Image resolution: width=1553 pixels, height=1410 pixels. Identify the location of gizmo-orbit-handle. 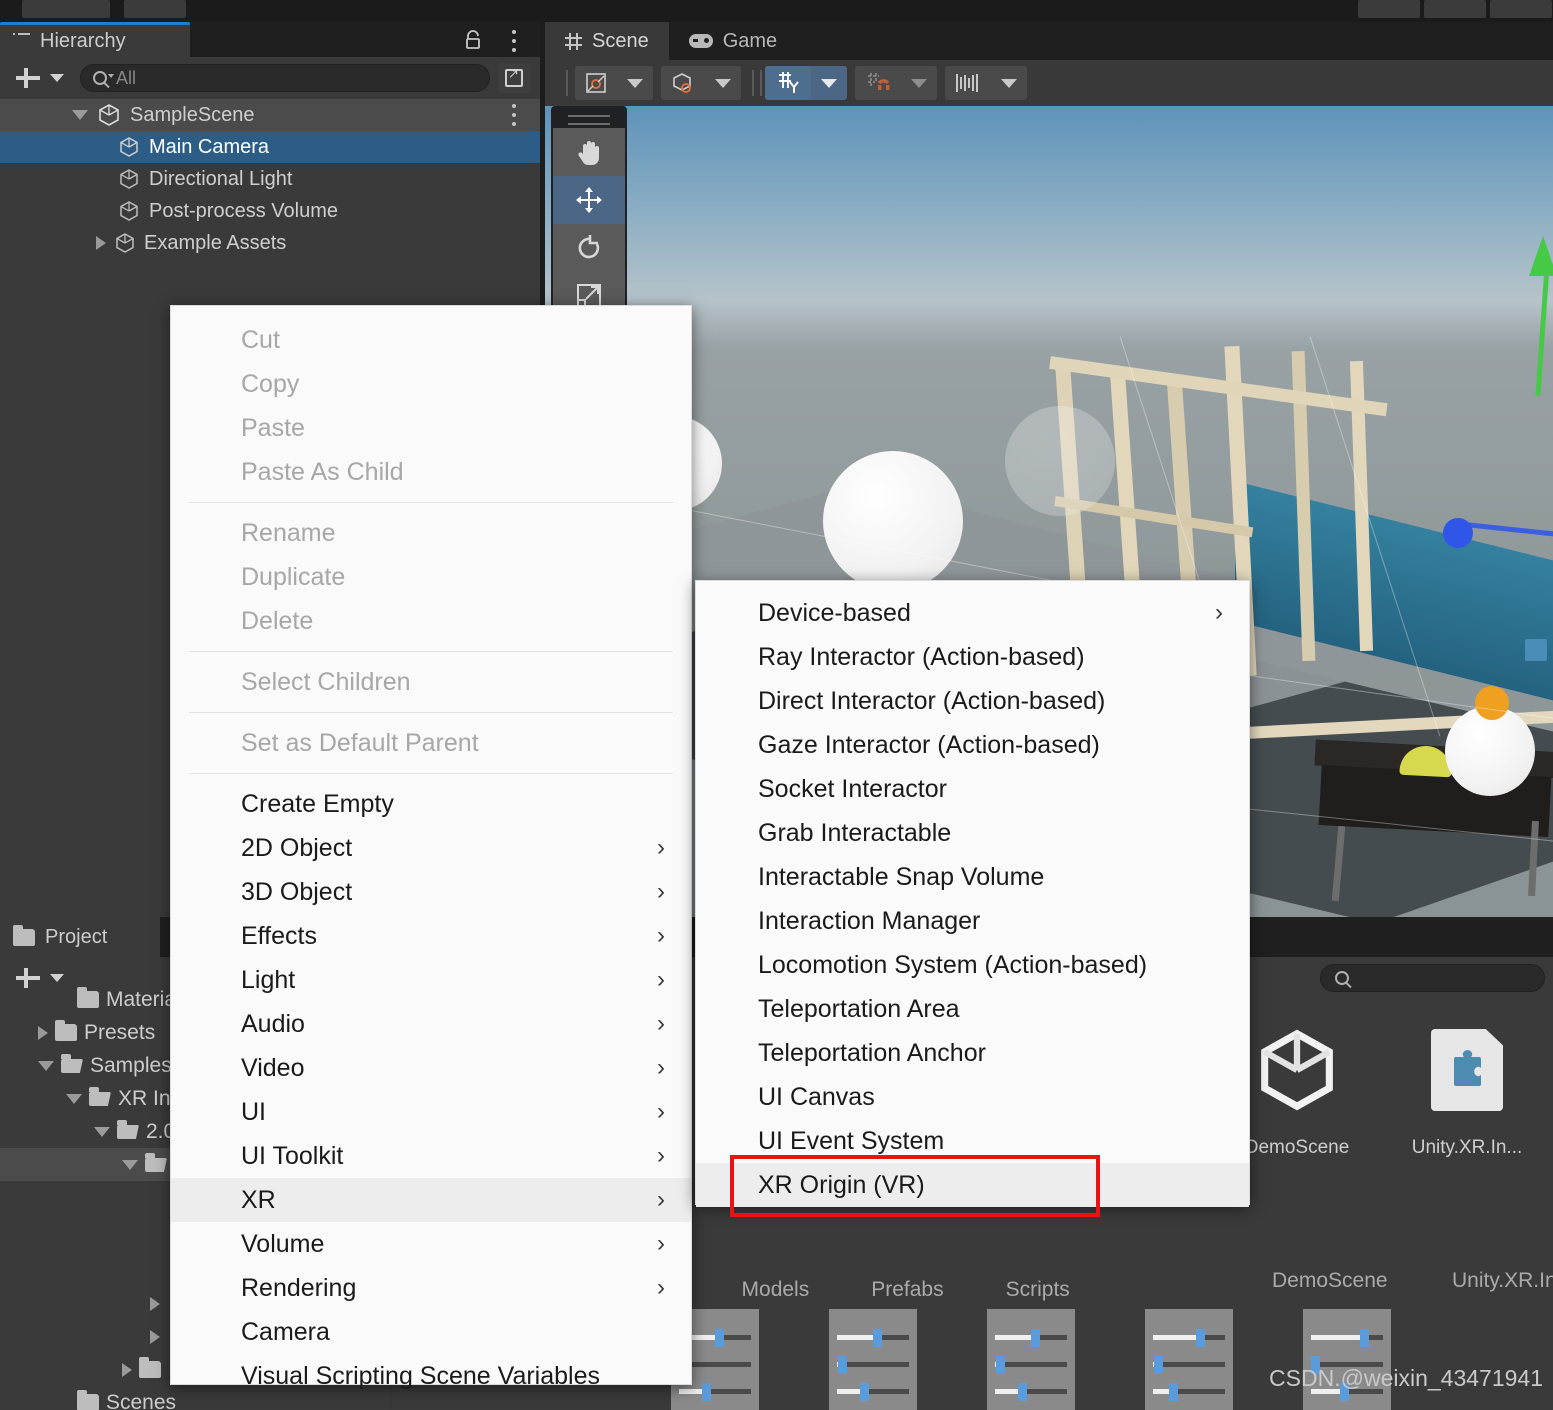
(1492, 703).